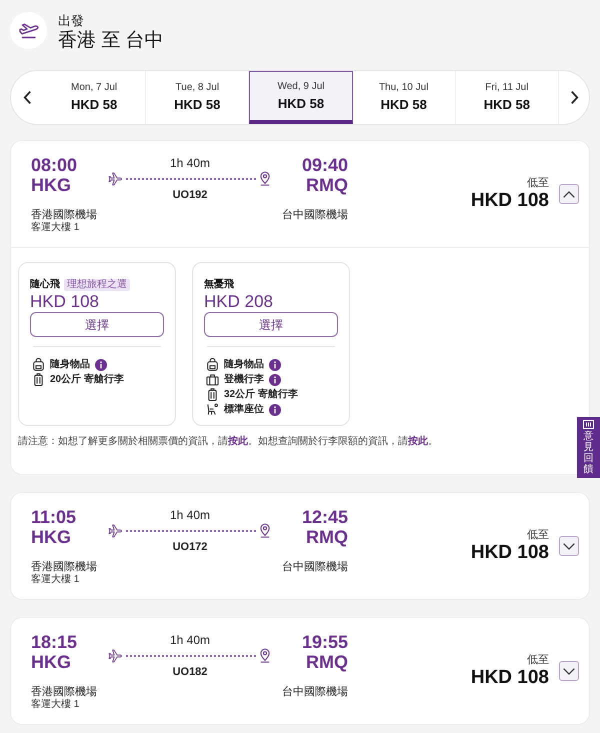 This screenshot has height=733, width=600. What do you see at coordinates (219, 285) in the screenshot?
I see `fare-name: 無憂飛` at bounding box center [219, 285].